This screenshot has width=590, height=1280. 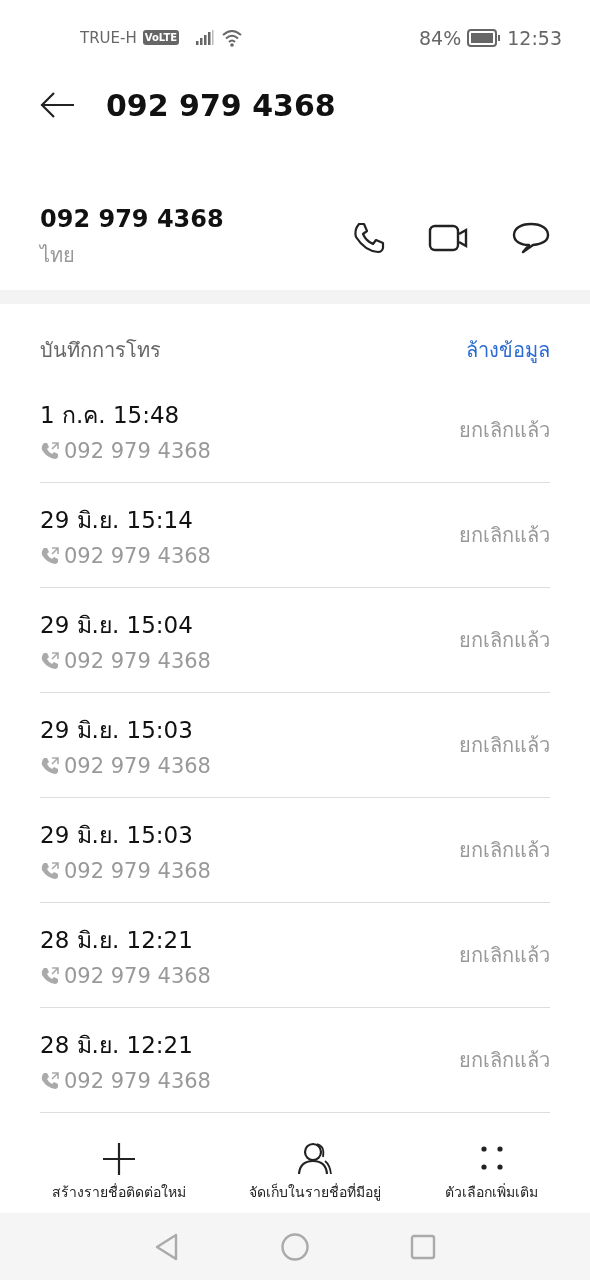 I want to click on clear-link: ล้างข้อมูล, so click(x=508, y=350).